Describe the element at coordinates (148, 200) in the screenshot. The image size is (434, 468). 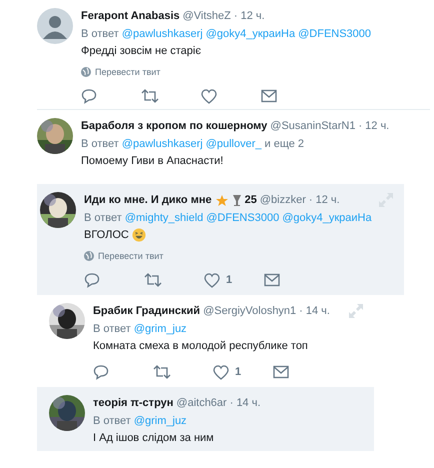
I see `user-name: Иди ко мне. И дико мне` at that location.